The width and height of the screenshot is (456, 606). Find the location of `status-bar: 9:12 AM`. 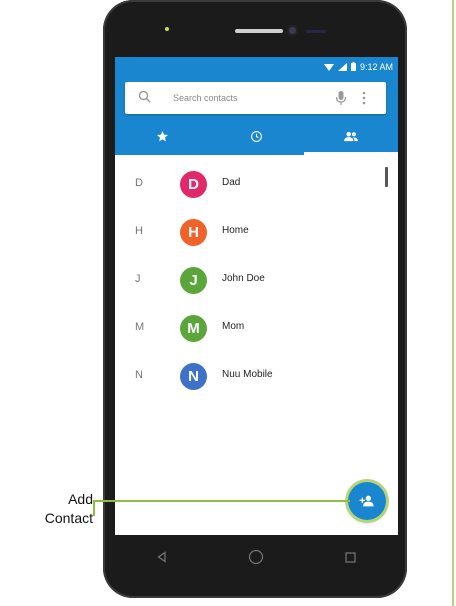

status-bar: 9:12 AM is located at coordinates (256, 66).